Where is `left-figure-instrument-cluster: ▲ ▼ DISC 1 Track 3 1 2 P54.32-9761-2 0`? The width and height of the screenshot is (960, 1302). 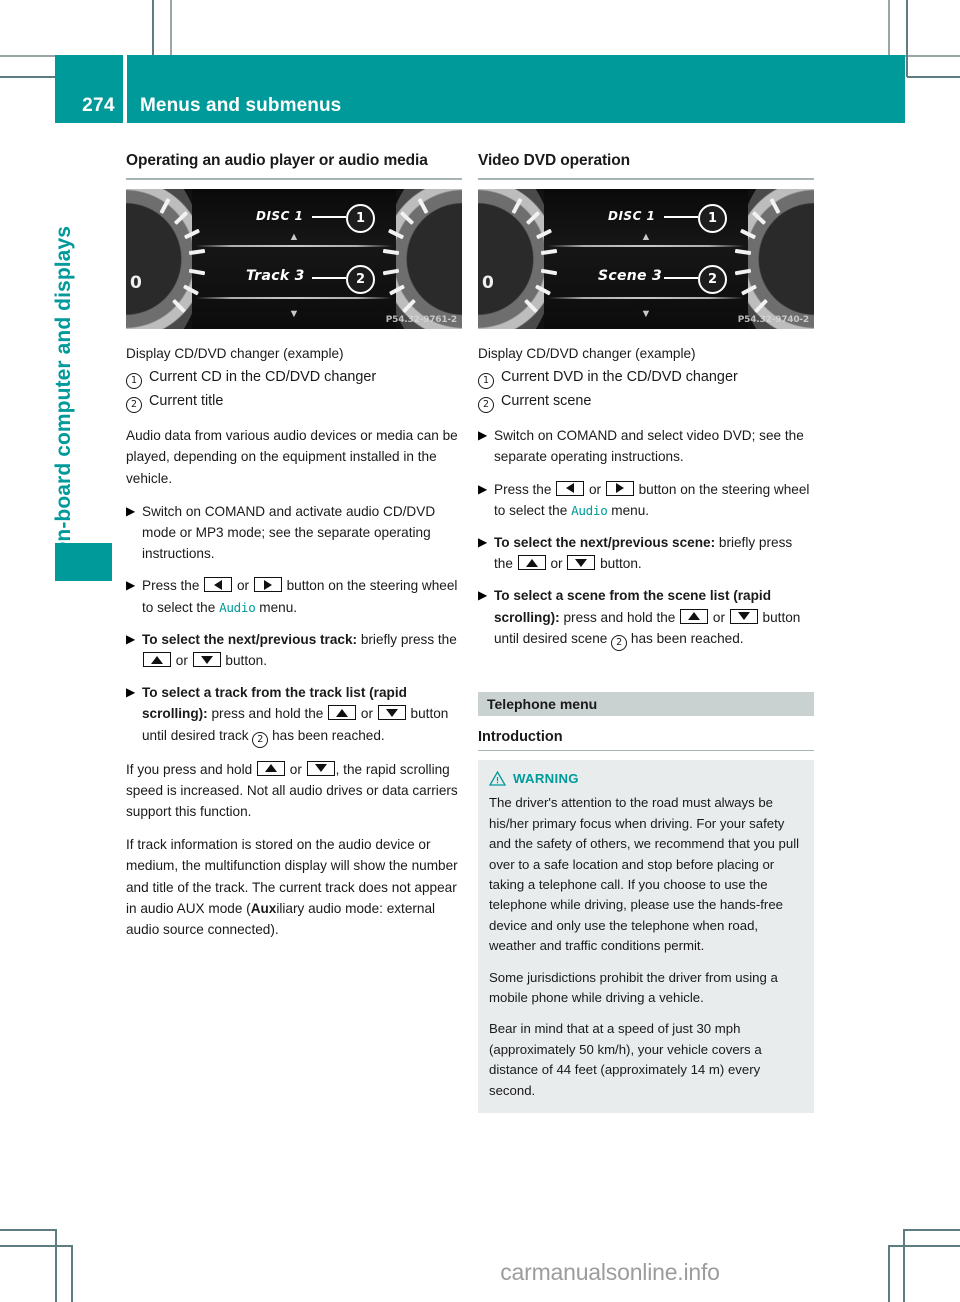 left-figure-instrument-cluster: ▲ ▼ DISC 1 Track 3 1 2 P54.32-9761-2 0 is located at coordinates (294, 259).